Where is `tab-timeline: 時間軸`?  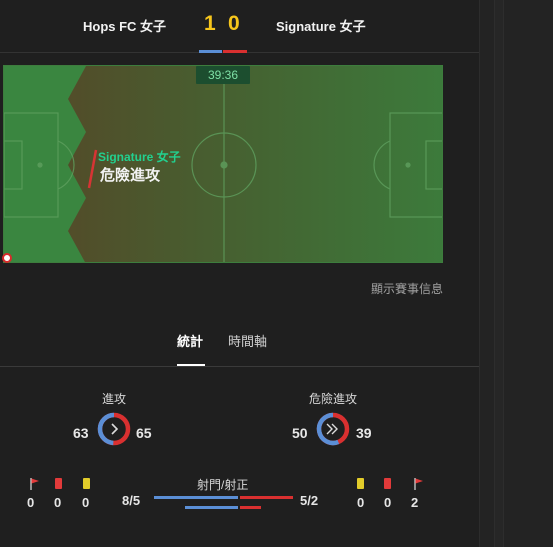
tab-timeline: 時間軸 is located at coordinates (247, 340).